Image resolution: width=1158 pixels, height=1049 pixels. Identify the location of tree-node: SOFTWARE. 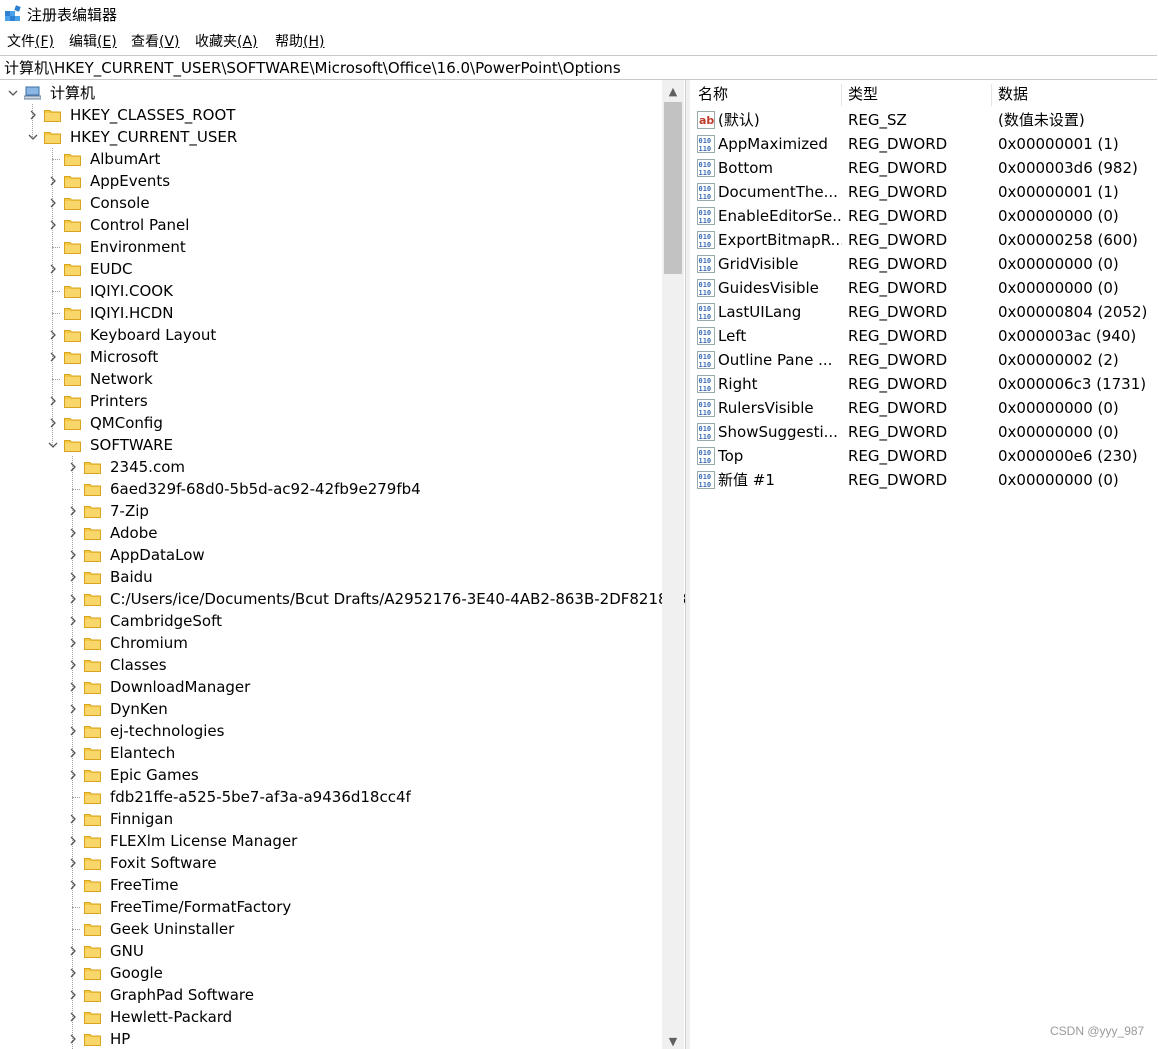
(330, 445).